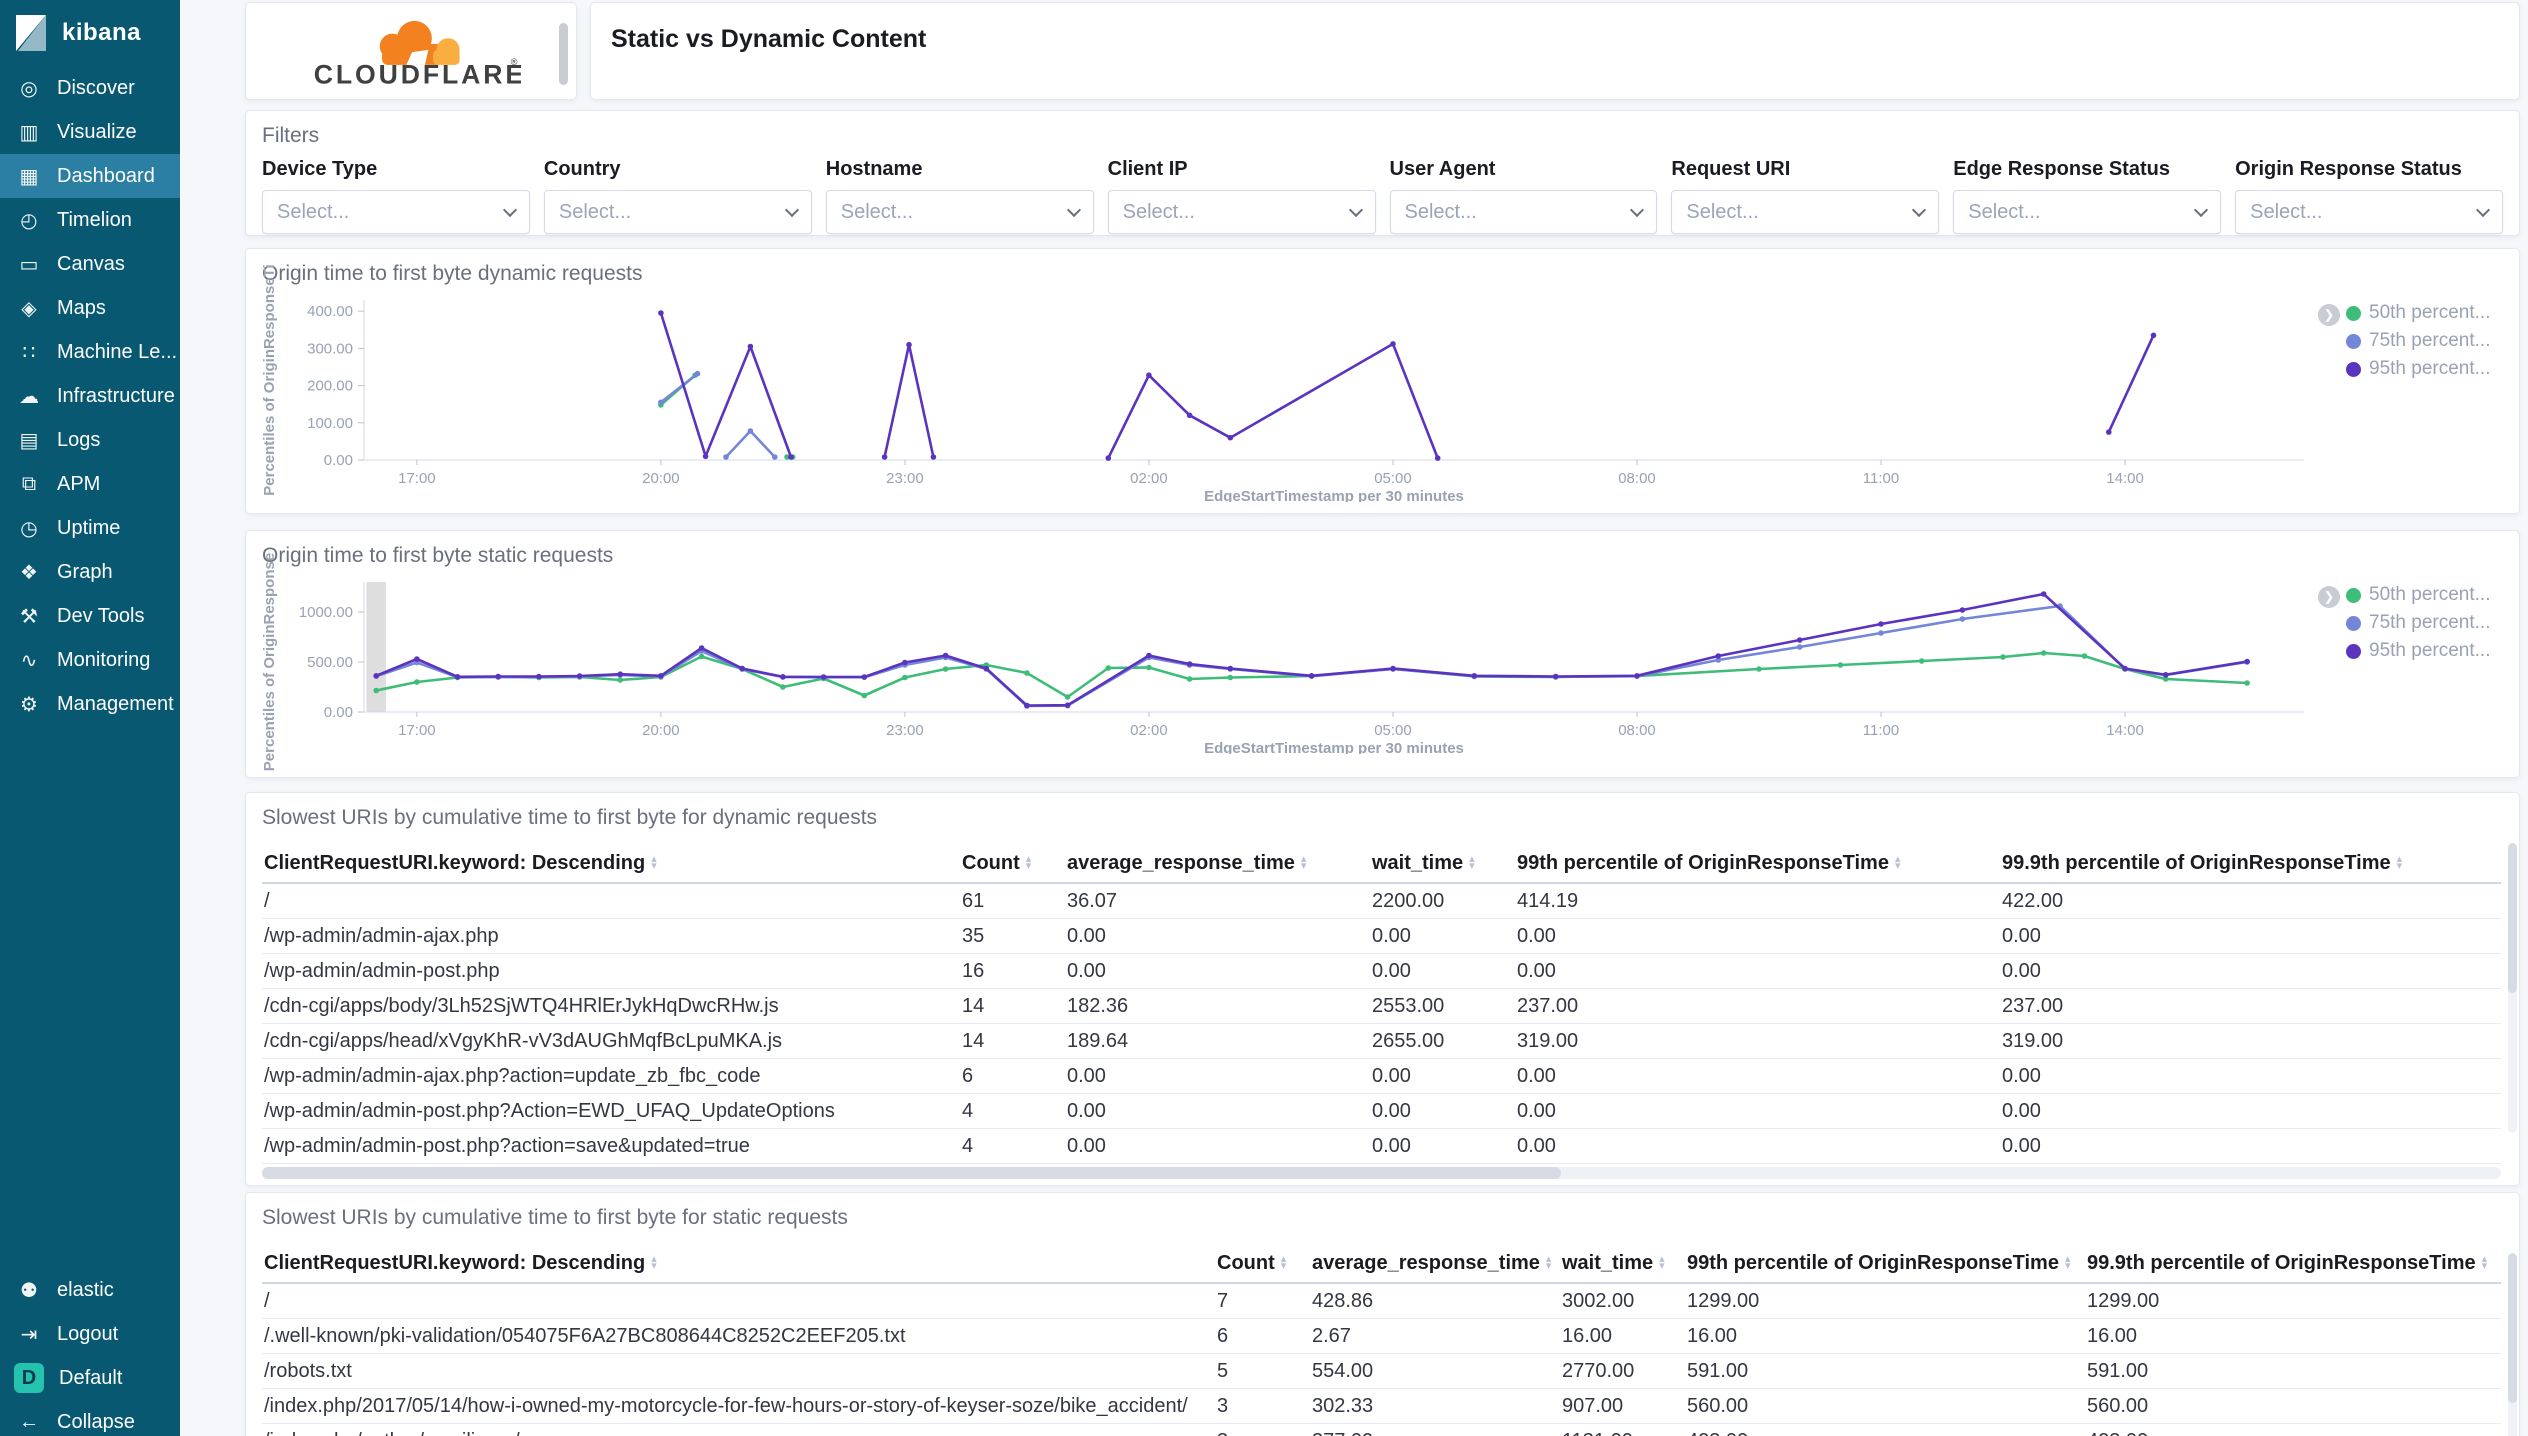  What do you see at coordinates (1381, 1173) in the screenshot?
I see `table-horizontal-scrollbar` at bounding box center [1381, 1173].